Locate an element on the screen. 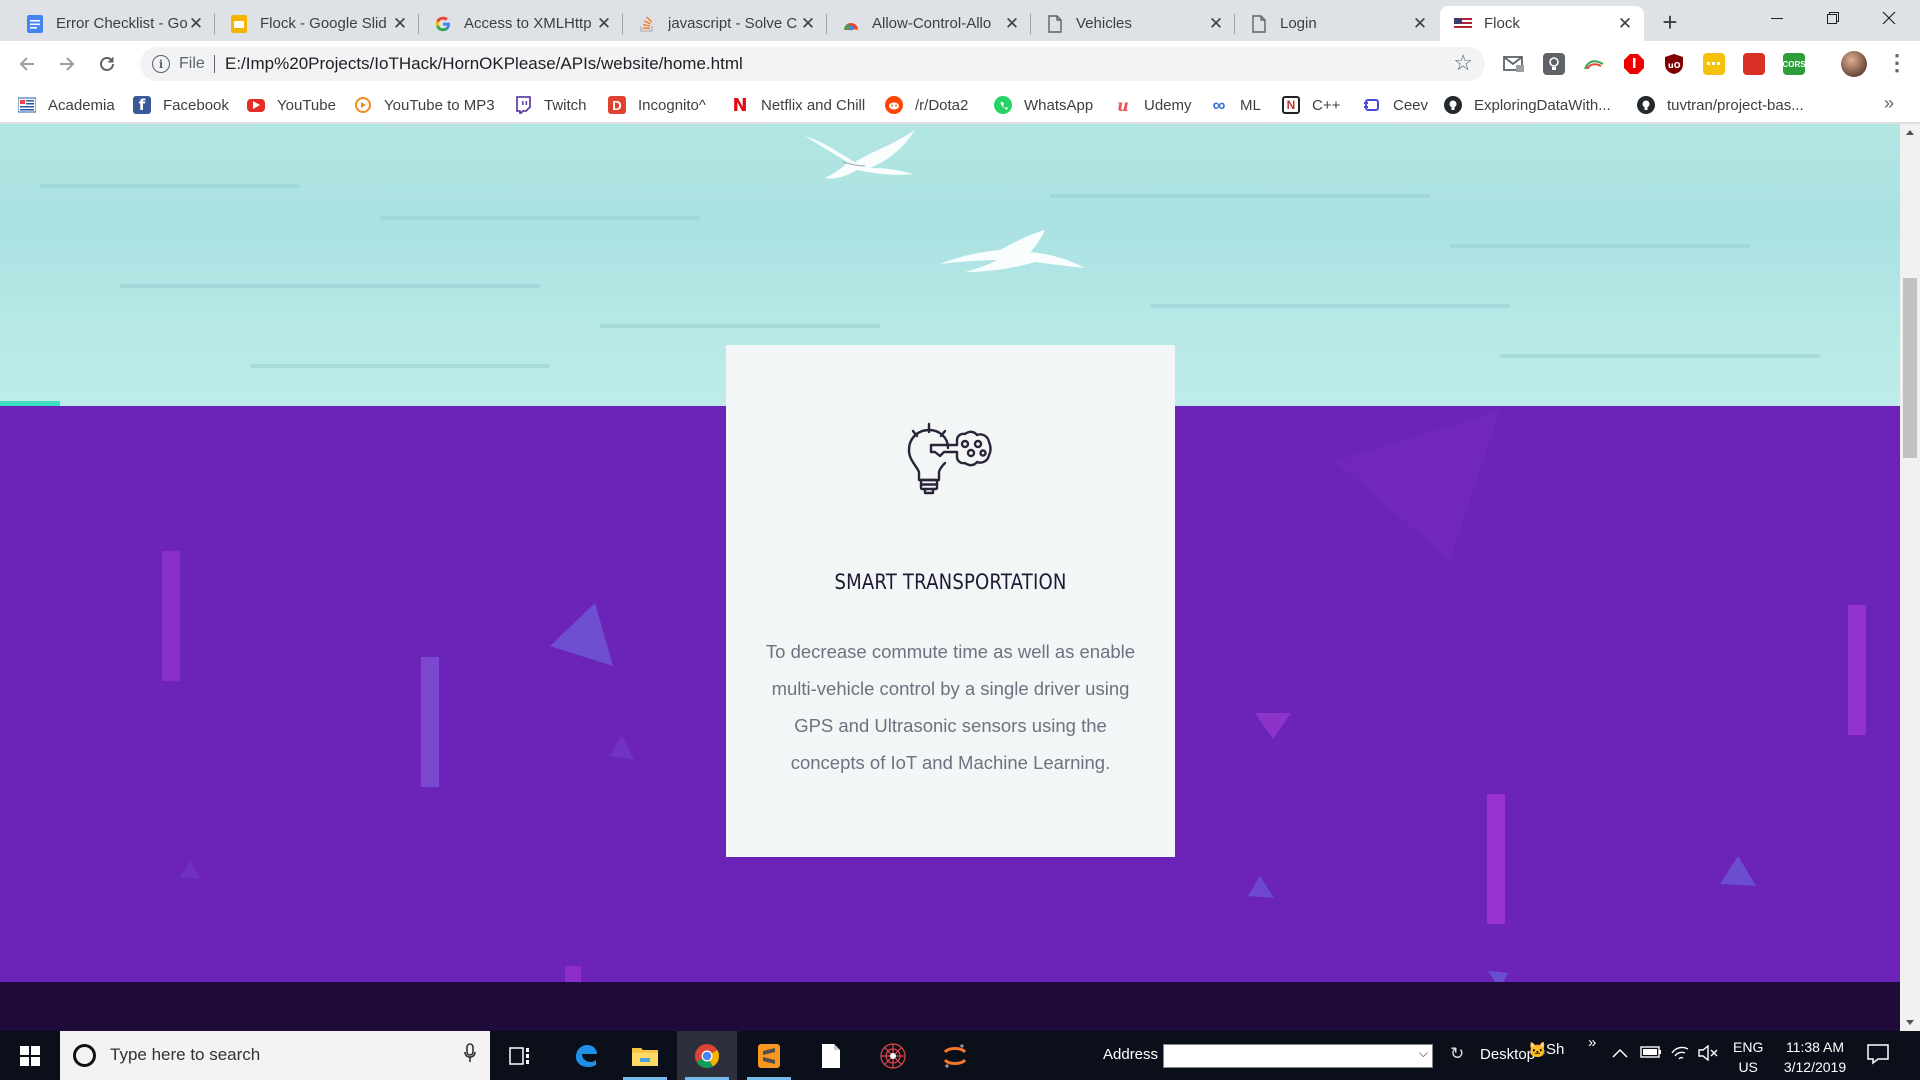  profile-avatar is located at coordinates (1854, 64).